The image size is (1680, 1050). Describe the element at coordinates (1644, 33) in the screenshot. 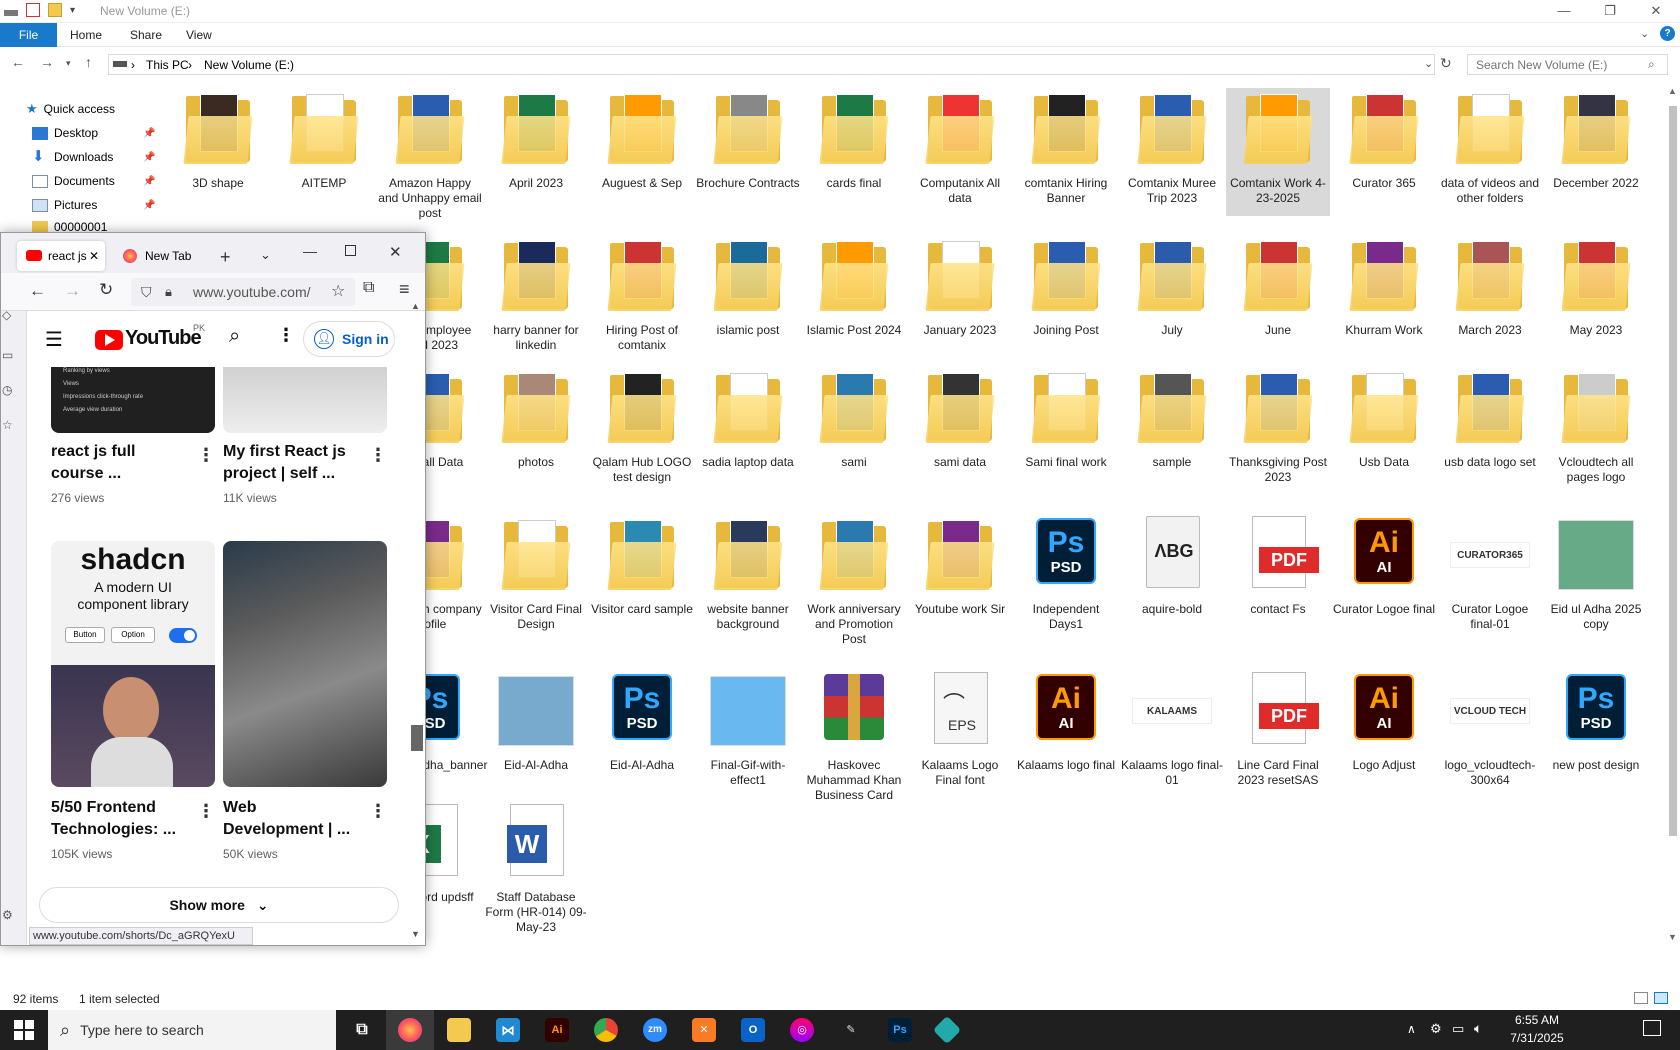

I see `expand-ribbon-icon: ⌄` at that location.